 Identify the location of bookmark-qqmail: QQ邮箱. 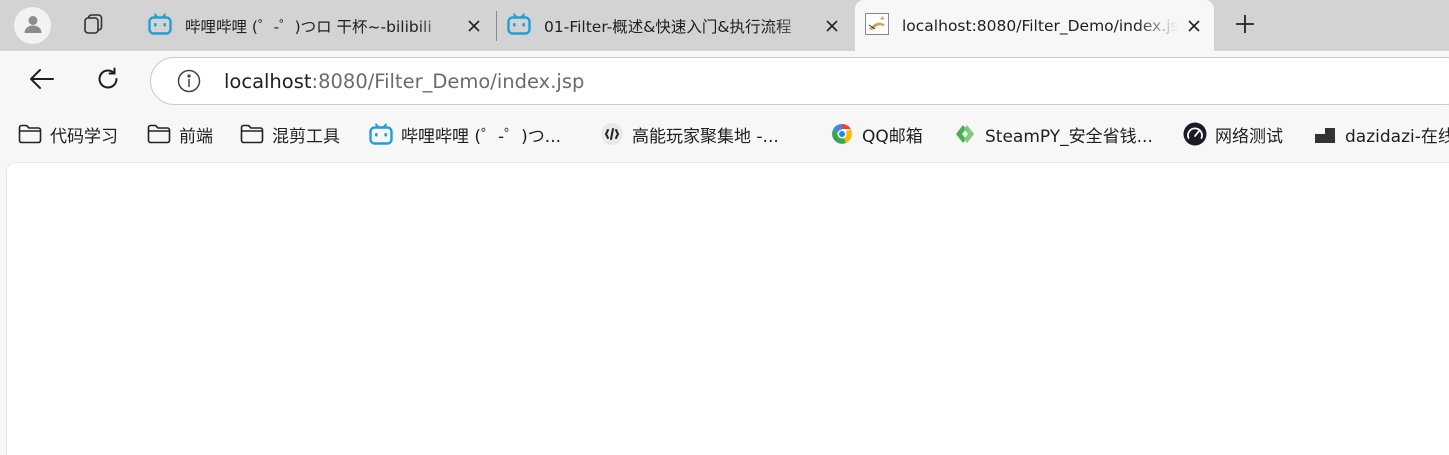
(876, 134).